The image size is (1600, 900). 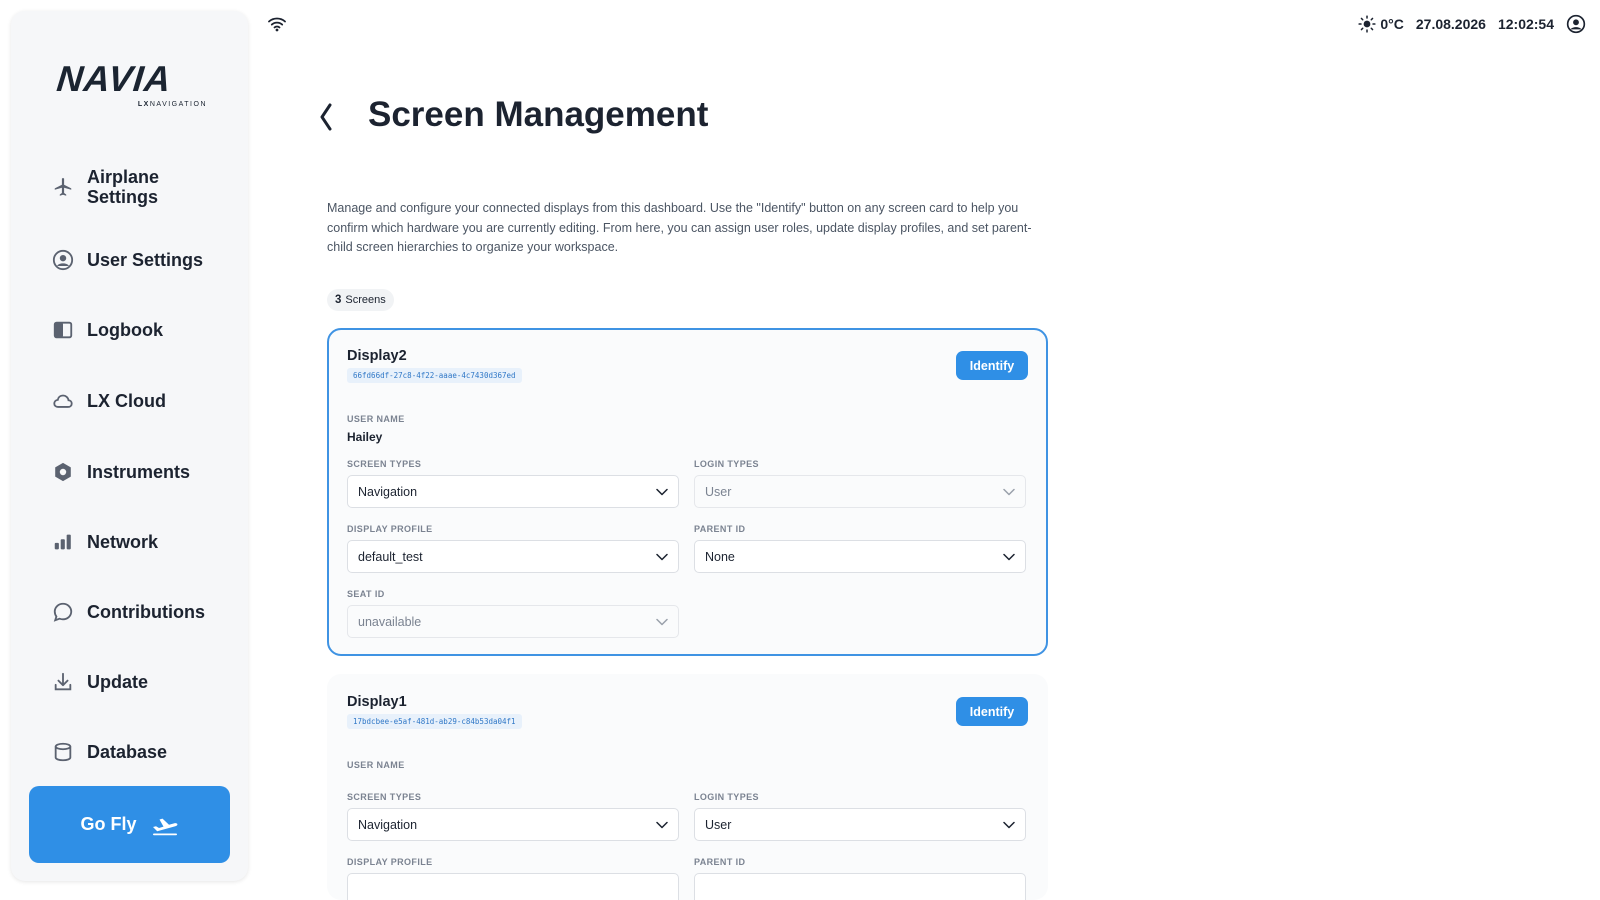 I want to click on download-icon, so click(x=63, y=682).